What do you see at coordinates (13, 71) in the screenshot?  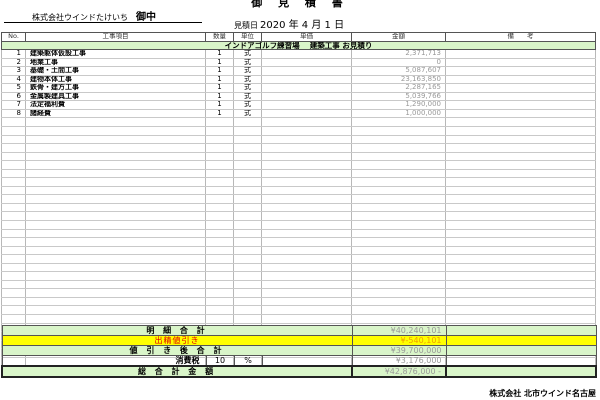 I see `row-no: 3` at bounding box center [13, 71].